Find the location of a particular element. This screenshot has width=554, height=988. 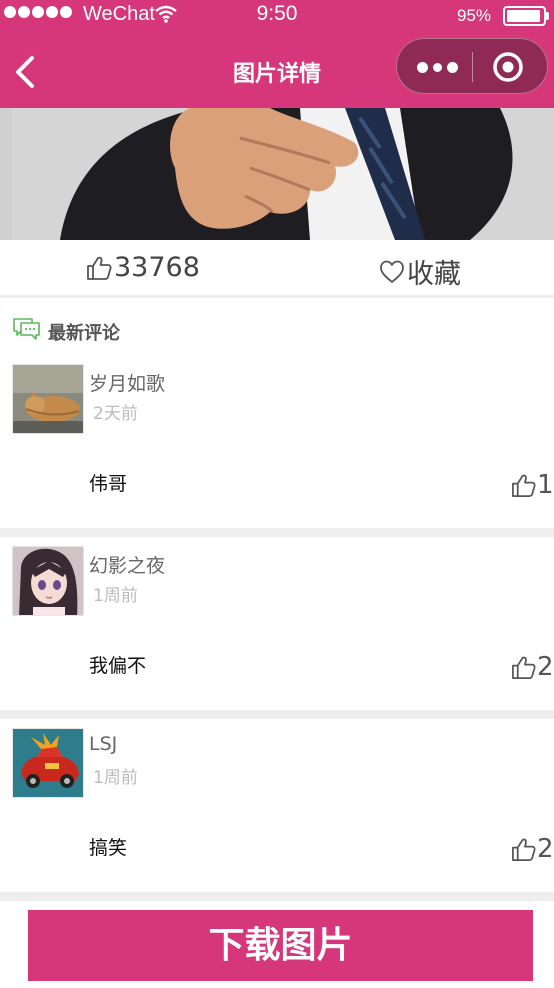

close-target-icon is located at coordinates (508, 67).